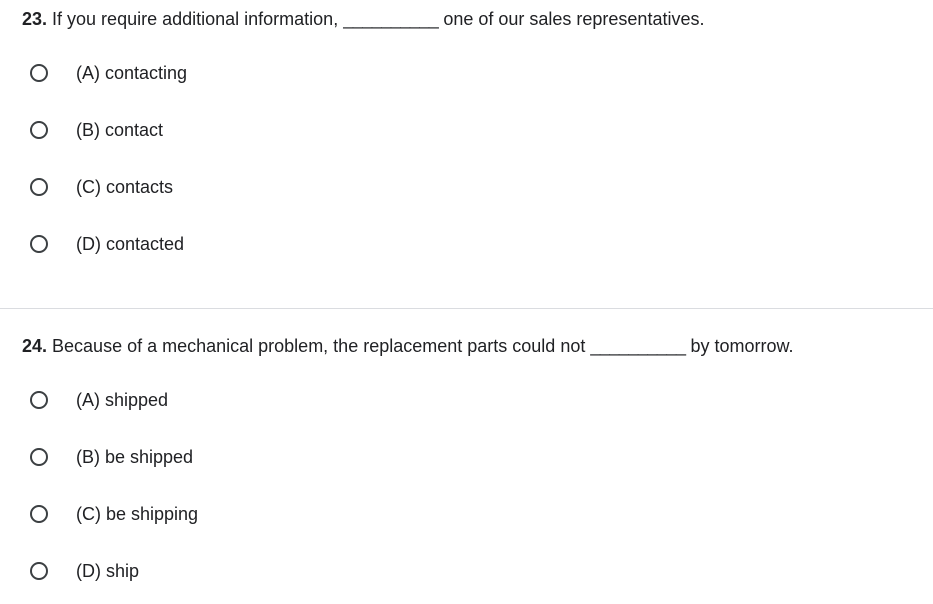 The image size is (933, 604). Describe the element at coordinates (122, 400) in the screenshot. I see `option-label: (A) shipped` at that location.